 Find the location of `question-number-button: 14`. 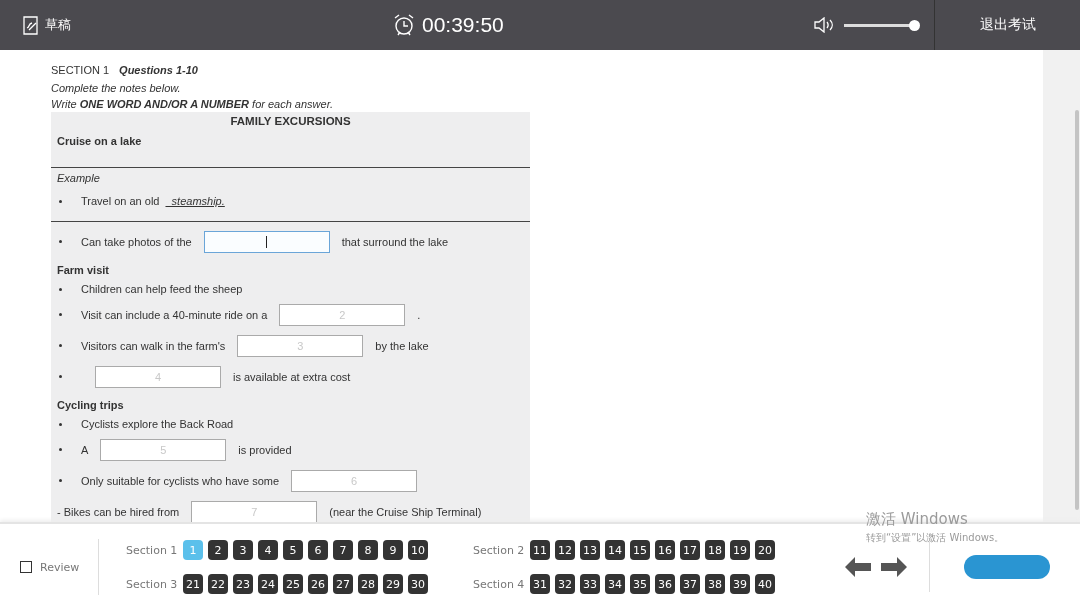

question-number-button: 14 is located at coordinates (615, 550).